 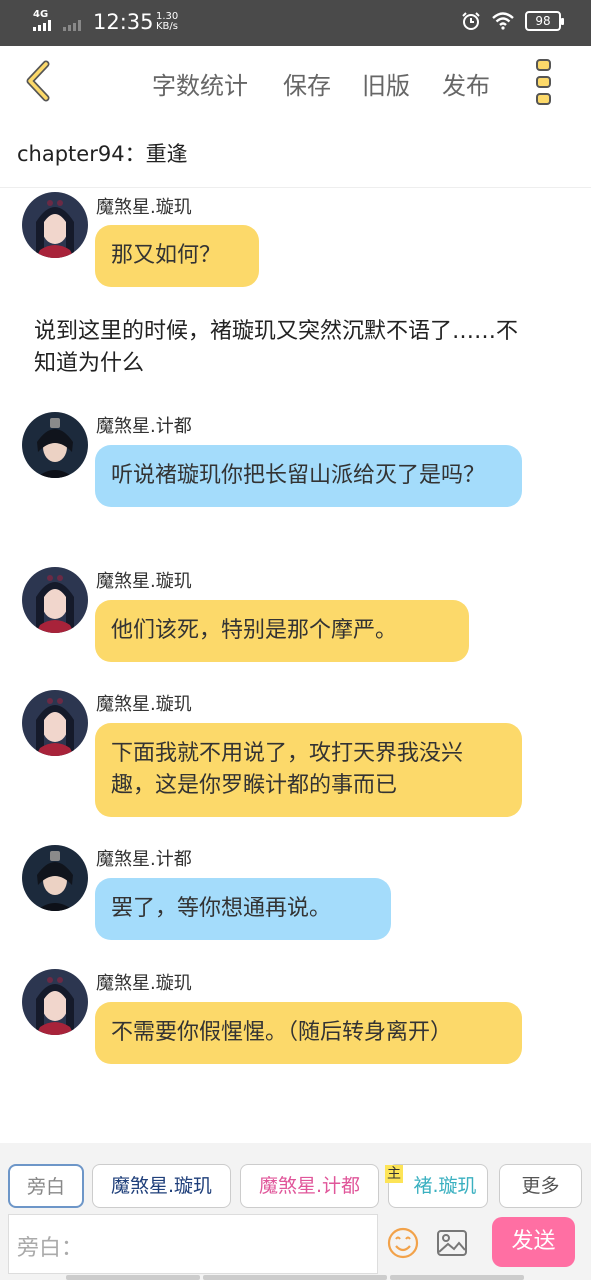 I want to click on save-button: 保存, so click(x=307, y=83).